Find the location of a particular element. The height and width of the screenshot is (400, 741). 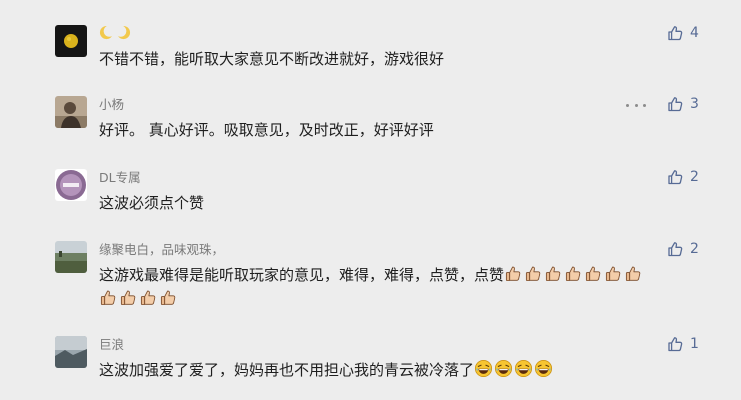

sky-avatar-icon is located at coordinates (71, 352).